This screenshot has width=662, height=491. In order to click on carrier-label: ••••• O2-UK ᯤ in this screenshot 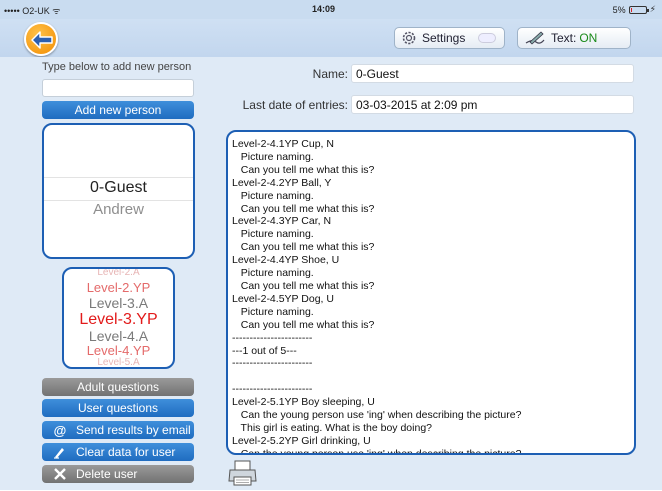, I will do `click(32, 11)`.